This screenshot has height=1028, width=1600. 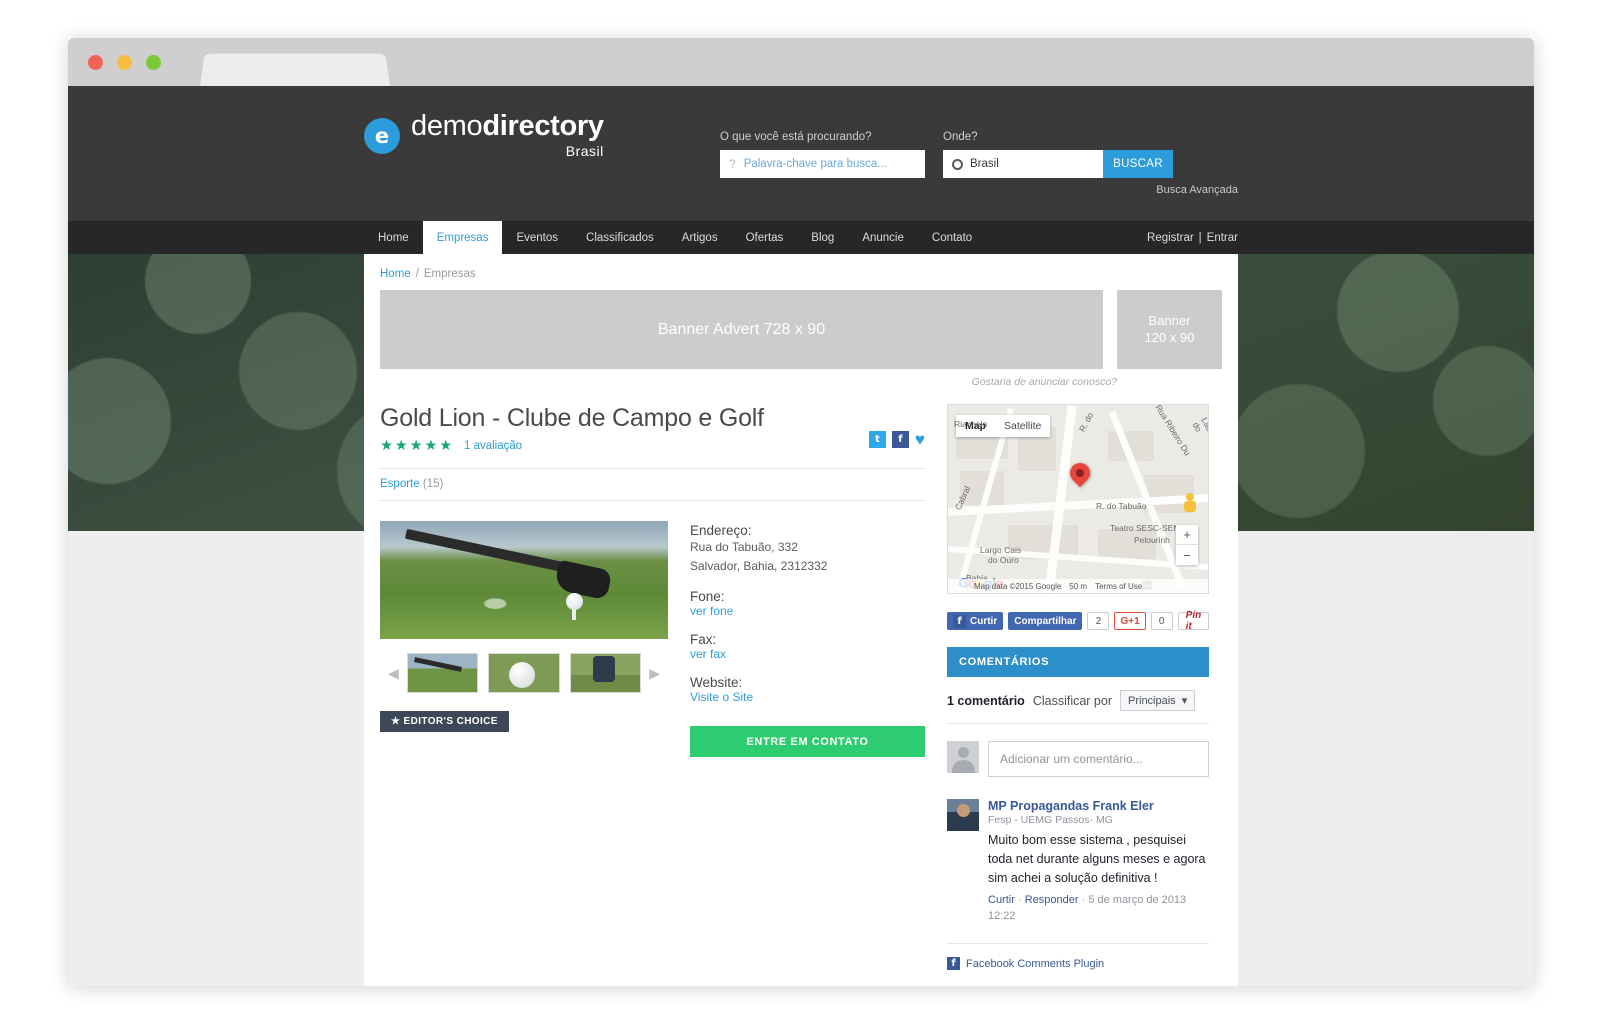 I want to click on window-maximize-button, so click(x=153, y=62).